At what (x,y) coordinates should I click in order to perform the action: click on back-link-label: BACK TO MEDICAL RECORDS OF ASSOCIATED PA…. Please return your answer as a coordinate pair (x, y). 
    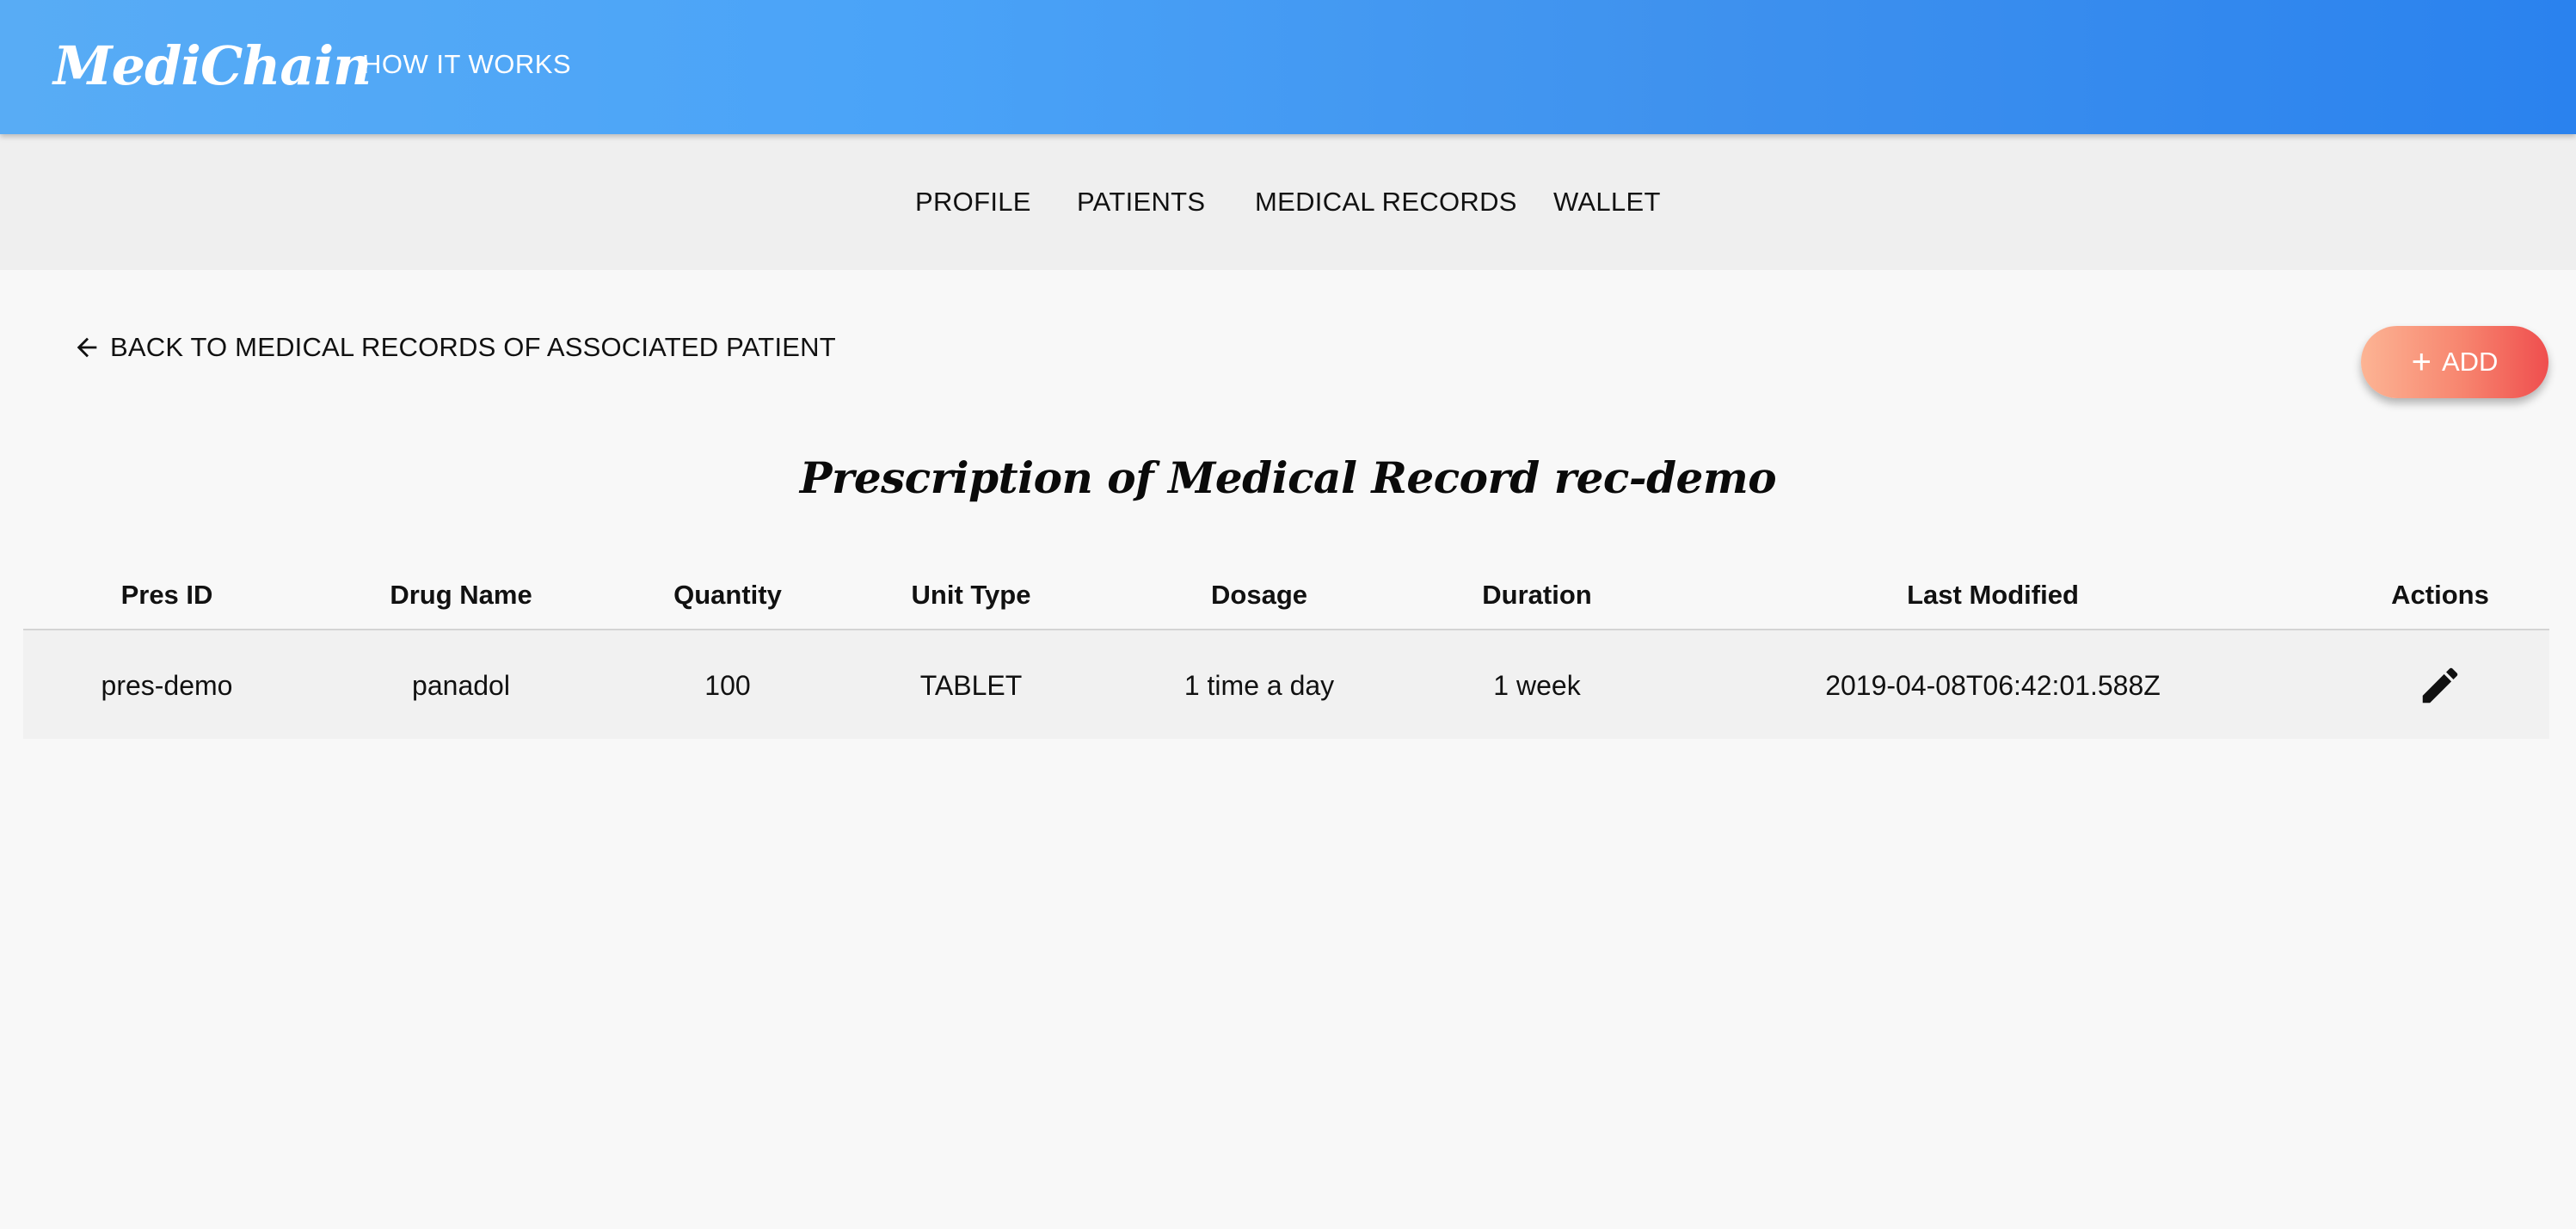
    Looking at the image, I should click on (473, 347).